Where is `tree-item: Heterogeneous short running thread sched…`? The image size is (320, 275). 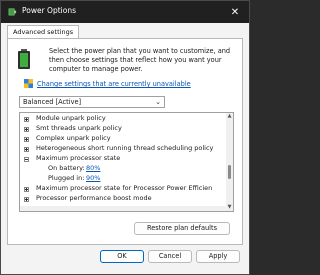 tree-item: Heterogeneous short running thread sched… is located at coordinates (124, 148).